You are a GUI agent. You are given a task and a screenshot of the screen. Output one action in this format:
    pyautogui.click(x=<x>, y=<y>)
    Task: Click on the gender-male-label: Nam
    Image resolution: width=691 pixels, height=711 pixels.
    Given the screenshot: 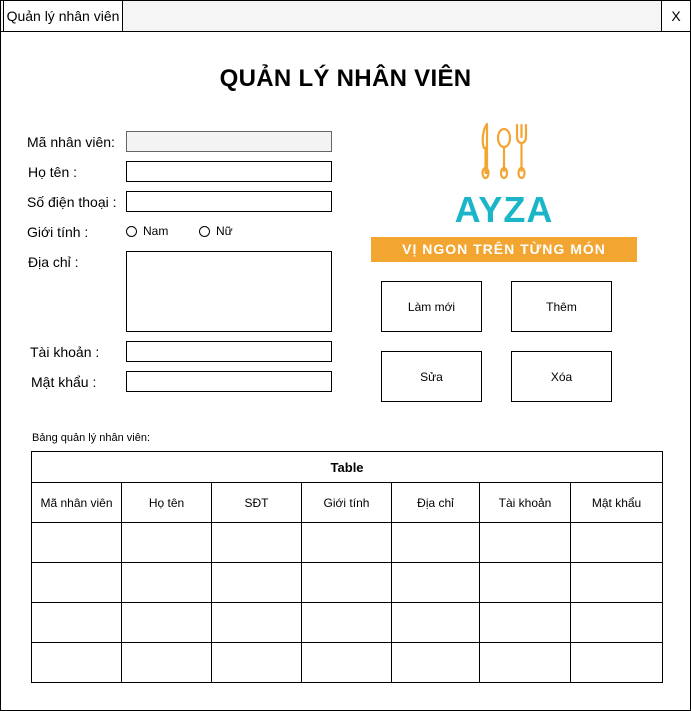 What is the action you would take?
    pyautogui.click(x=156, y=231)
    